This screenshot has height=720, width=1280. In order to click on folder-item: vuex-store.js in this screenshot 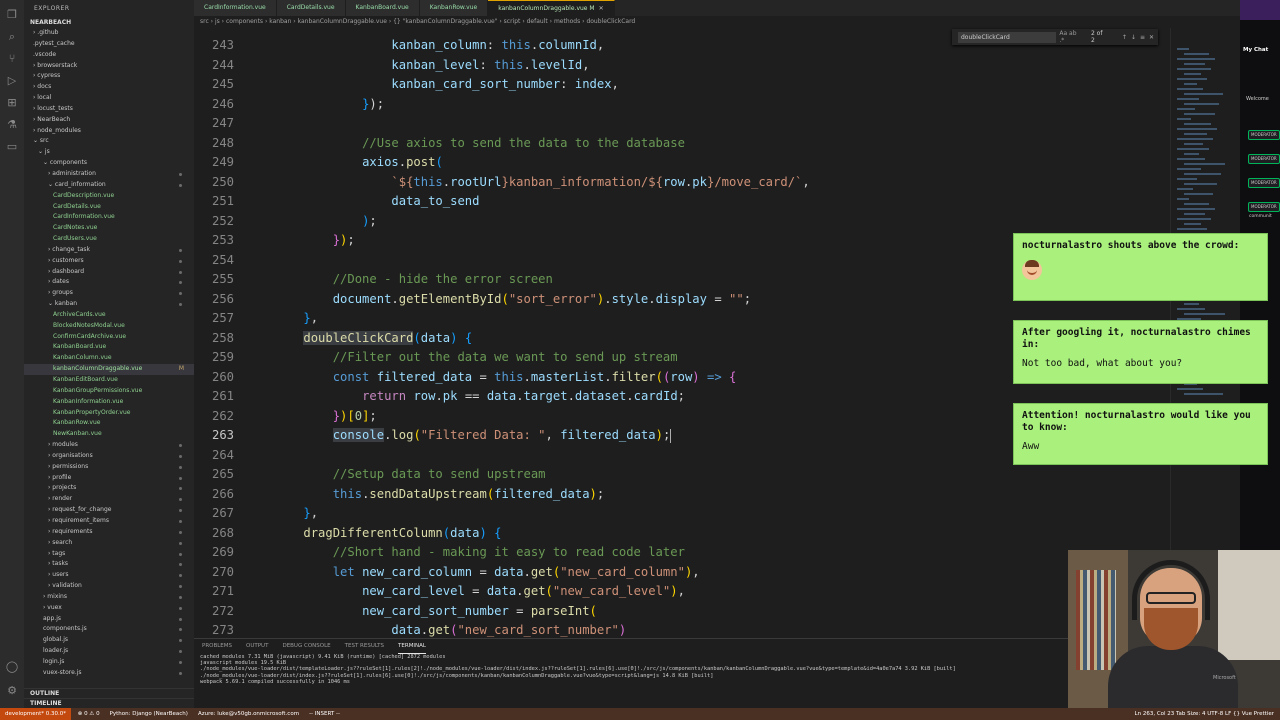, I will do `click(109, 673)`.